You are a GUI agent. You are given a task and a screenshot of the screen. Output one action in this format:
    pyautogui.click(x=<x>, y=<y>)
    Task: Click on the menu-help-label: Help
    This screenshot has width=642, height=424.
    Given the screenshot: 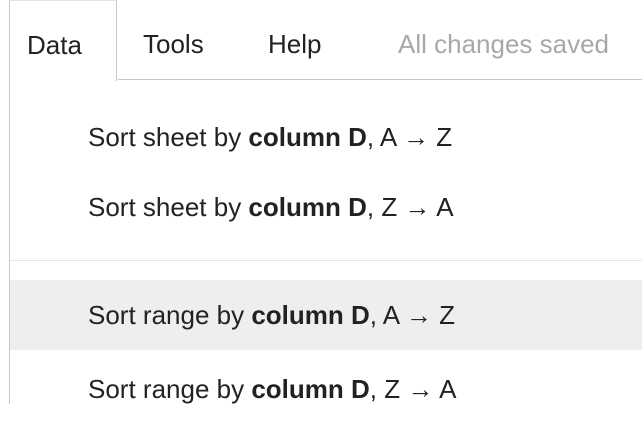 What is the action you would take?
    pyautogui.click(x=295, y=44)
    